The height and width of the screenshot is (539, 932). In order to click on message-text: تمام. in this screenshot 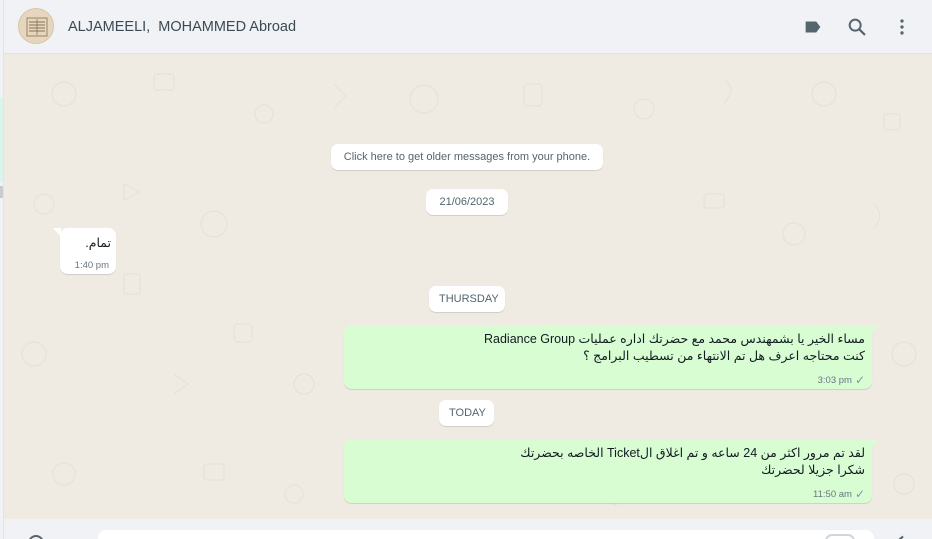, I will do `click(98, 243)`.